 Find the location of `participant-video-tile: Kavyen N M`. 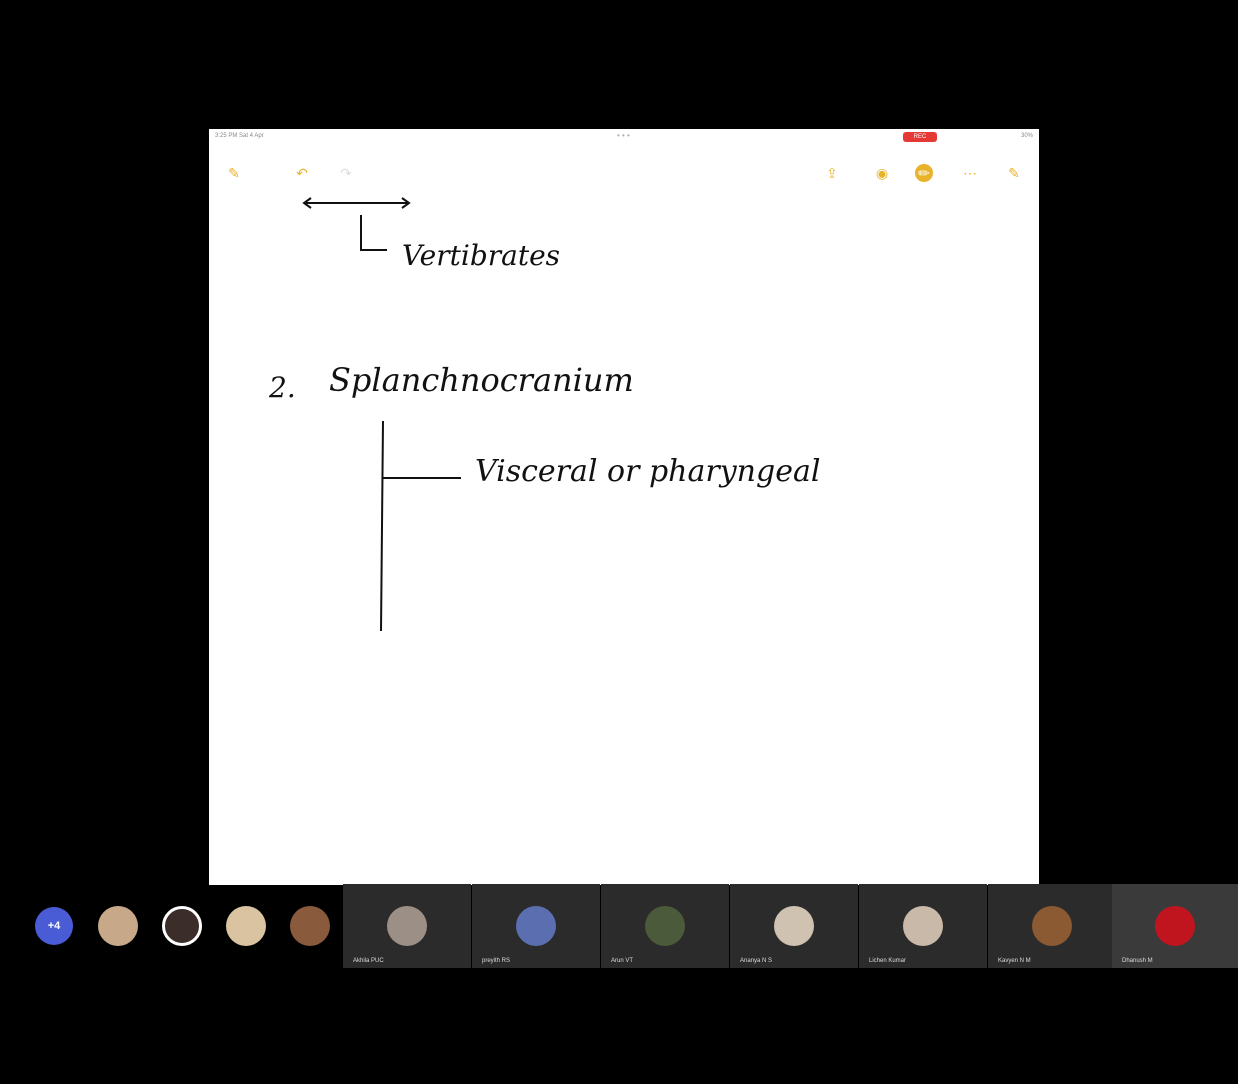

participant-video-tile: Kavyen N M is located at coordinates (1052, 926).